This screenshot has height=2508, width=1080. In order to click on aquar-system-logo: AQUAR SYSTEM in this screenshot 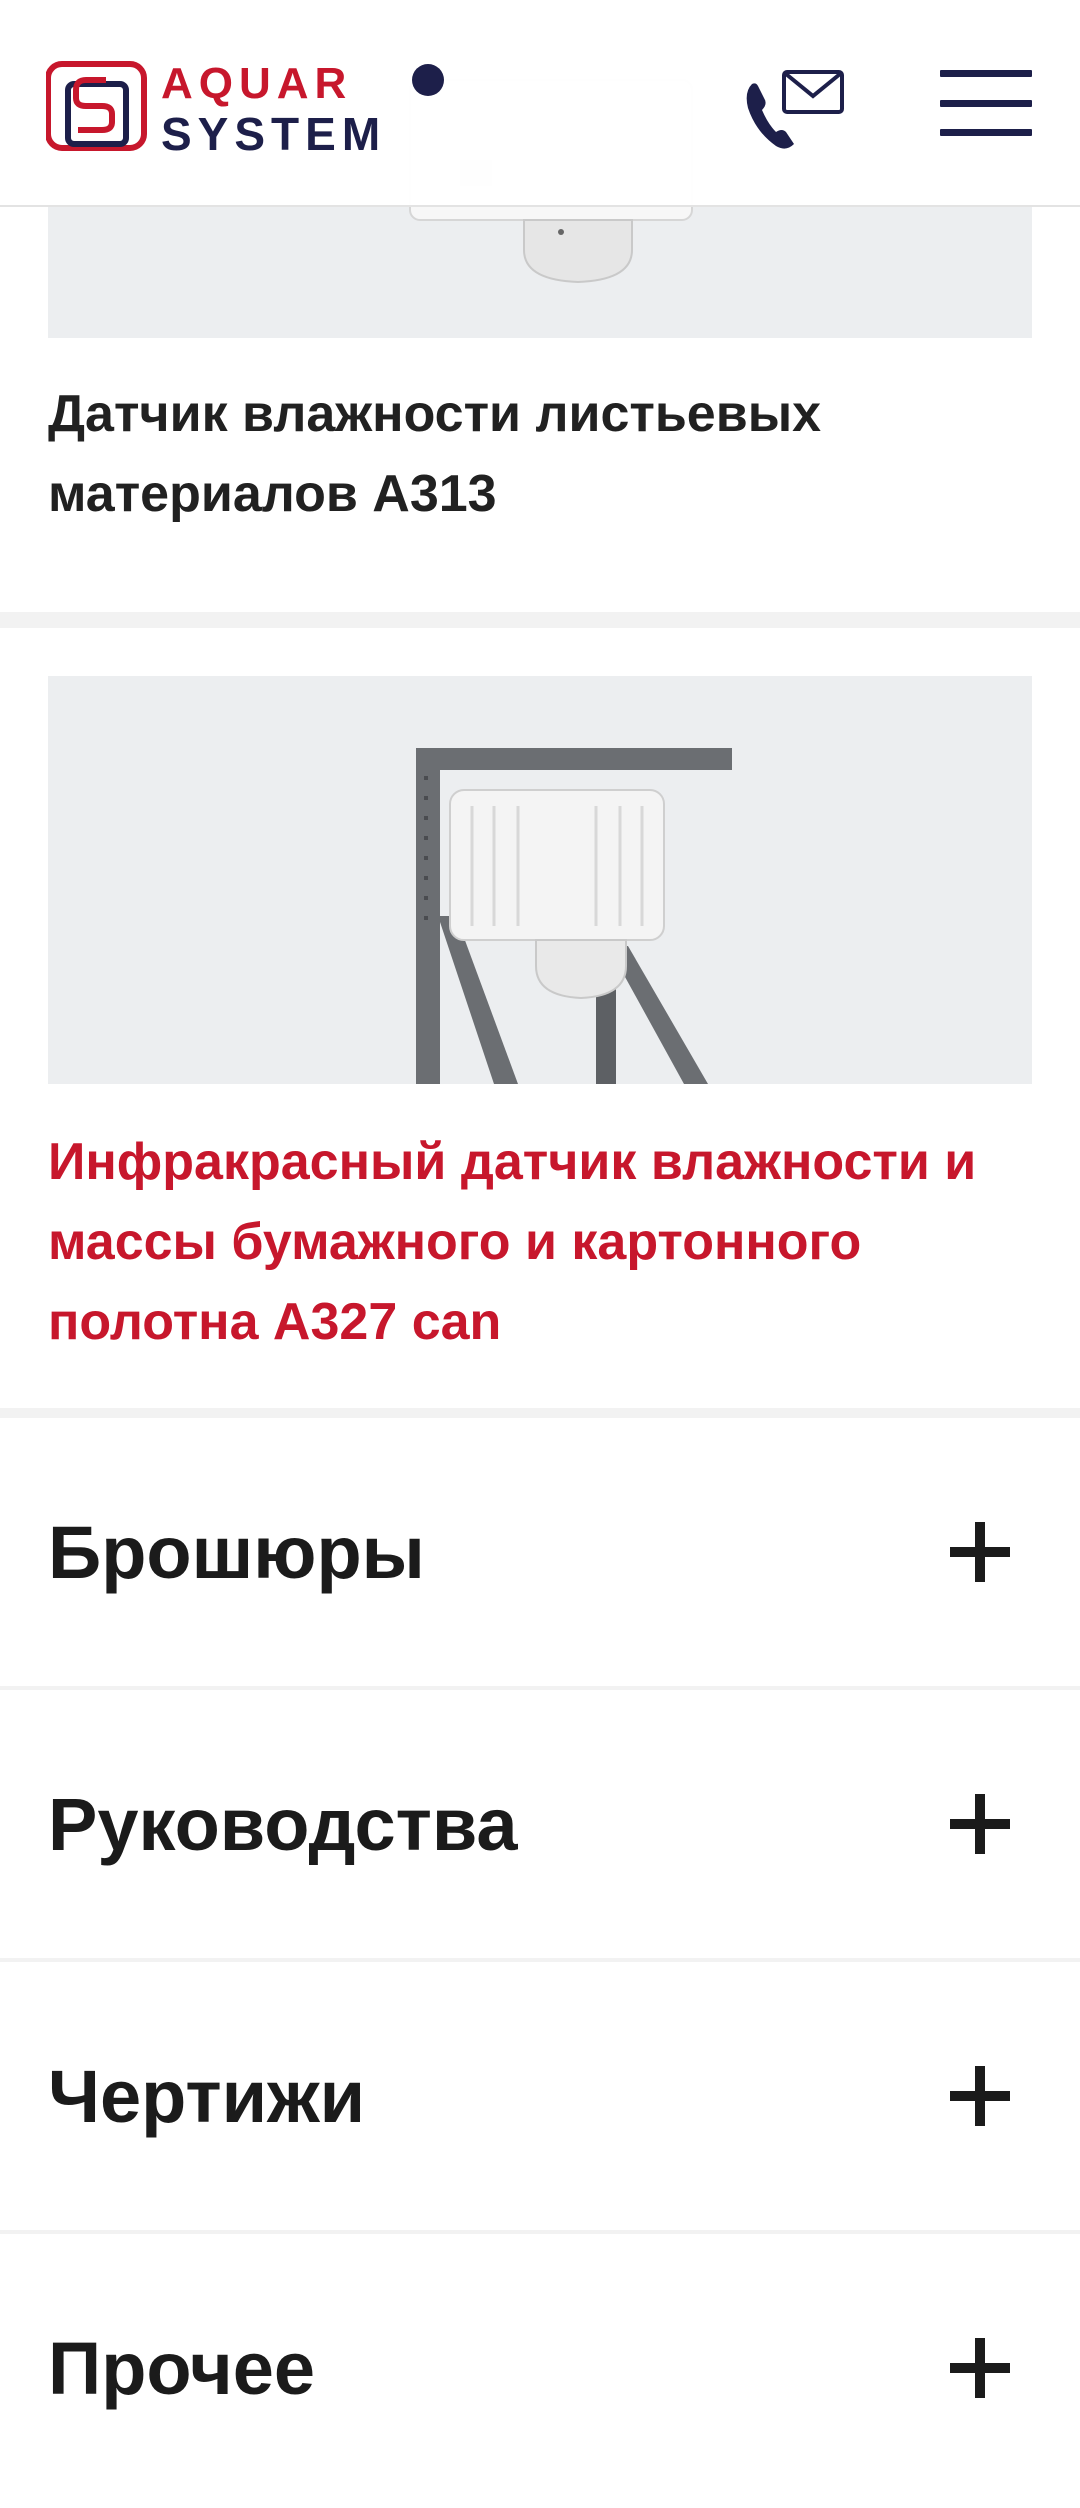, I will do `click(251, 105)`.